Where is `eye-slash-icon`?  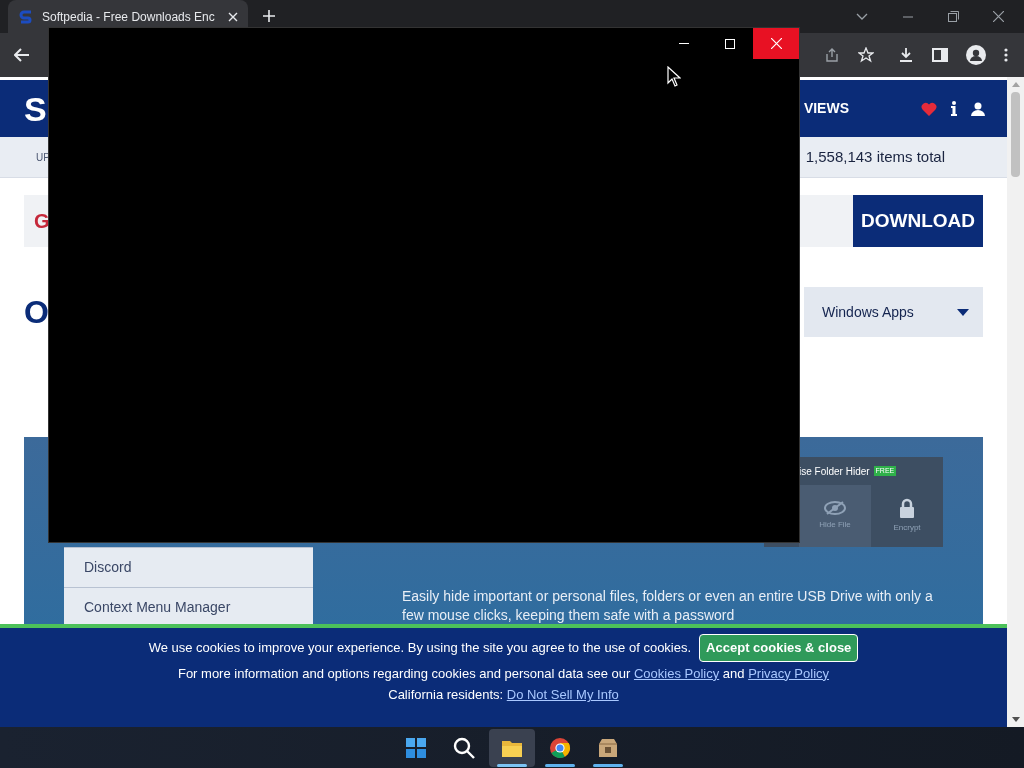
eye-slash-icon is located at coordinates (835, 508).